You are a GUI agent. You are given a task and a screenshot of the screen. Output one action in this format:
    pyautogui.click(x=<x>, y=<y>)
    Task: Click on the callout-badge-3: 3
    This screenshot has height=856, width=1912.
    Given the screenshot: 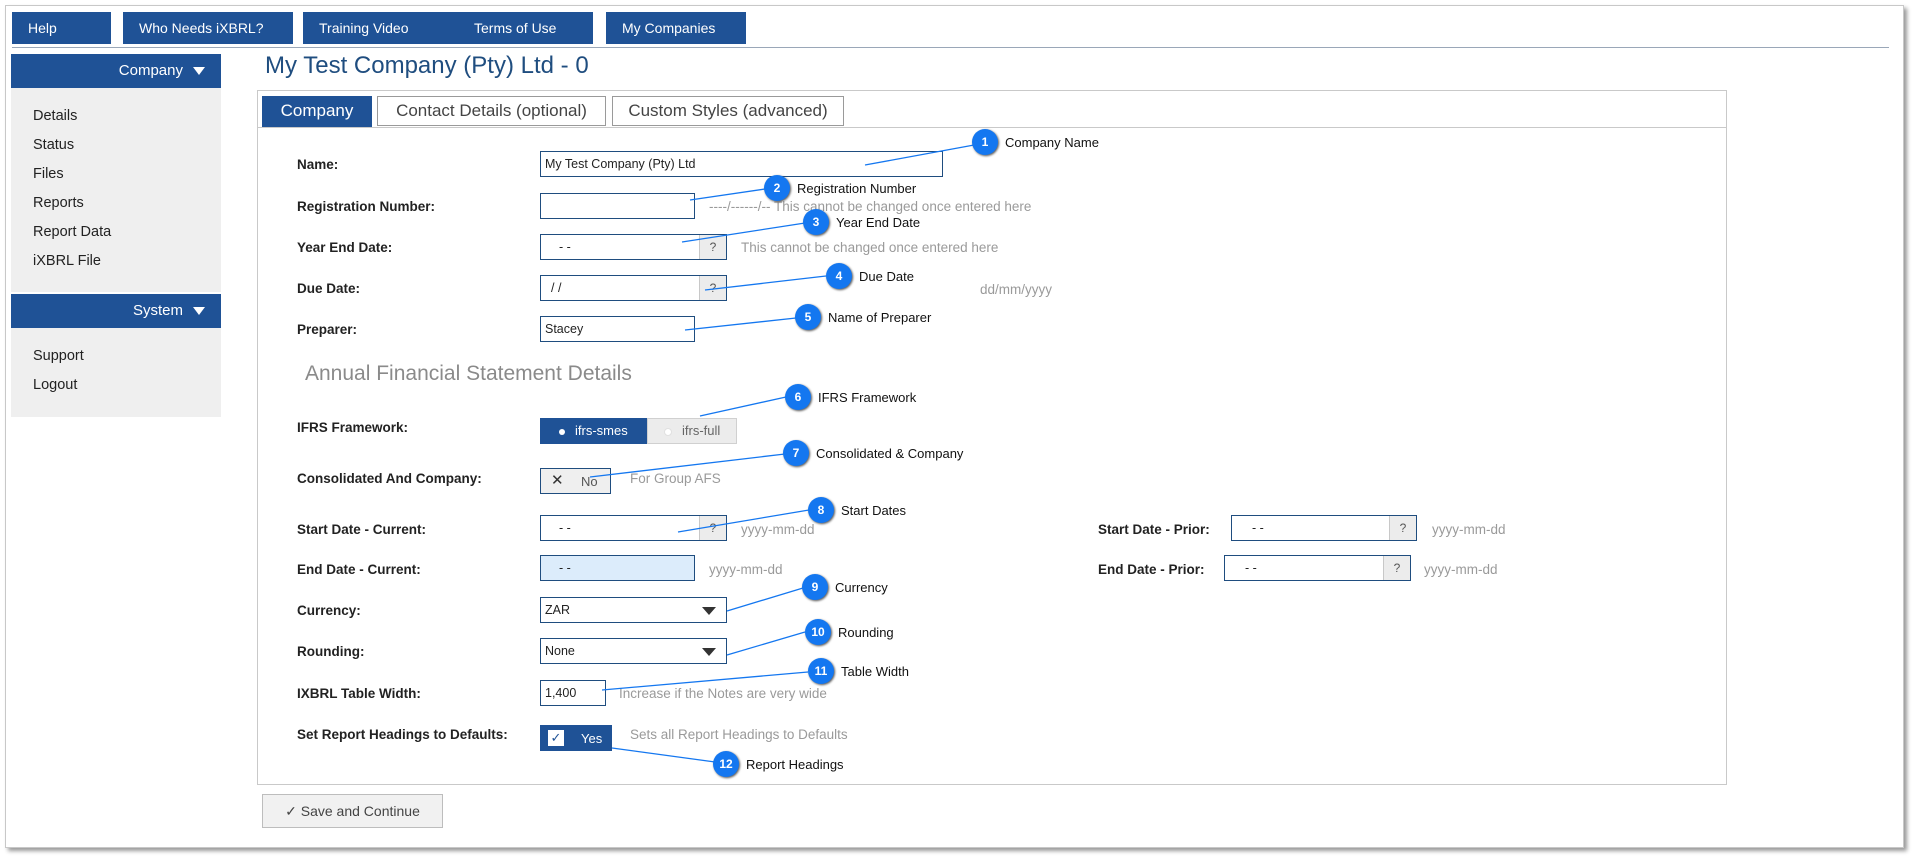 What is the action you would take?
    pyautogui.click(x=816, y=222)
    